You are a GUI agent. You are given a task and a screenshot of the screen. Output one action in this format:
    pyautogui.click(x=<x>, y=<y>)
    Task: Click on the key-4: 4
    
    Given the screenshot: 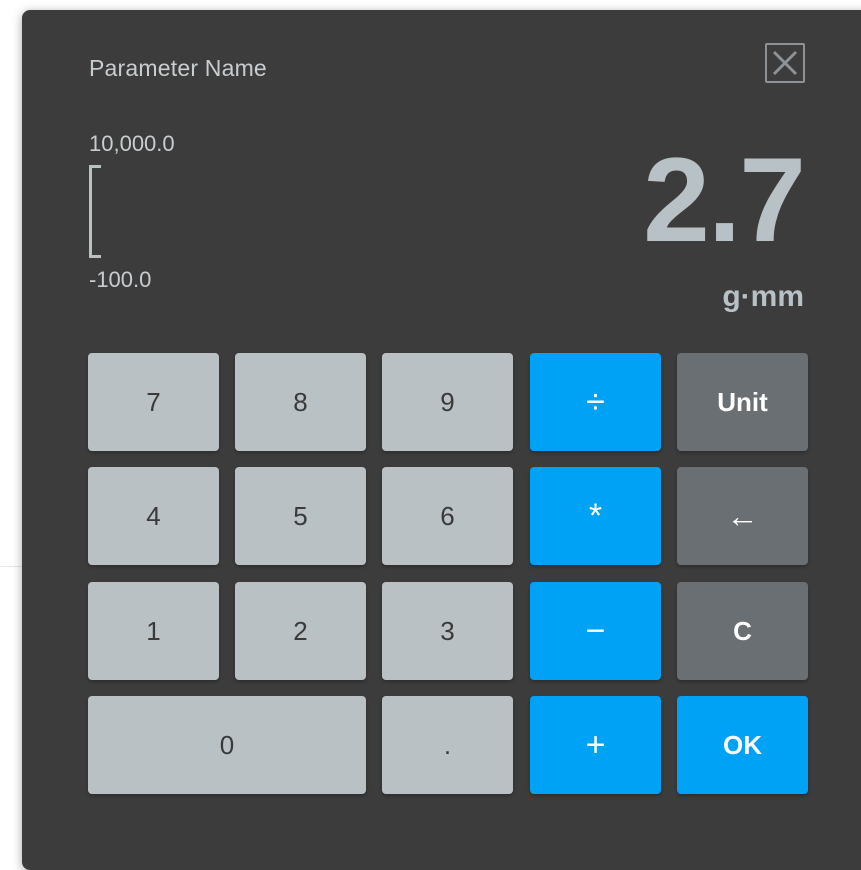 What is the action you would take?
    pyautogui.click(x=153, y=516)
    